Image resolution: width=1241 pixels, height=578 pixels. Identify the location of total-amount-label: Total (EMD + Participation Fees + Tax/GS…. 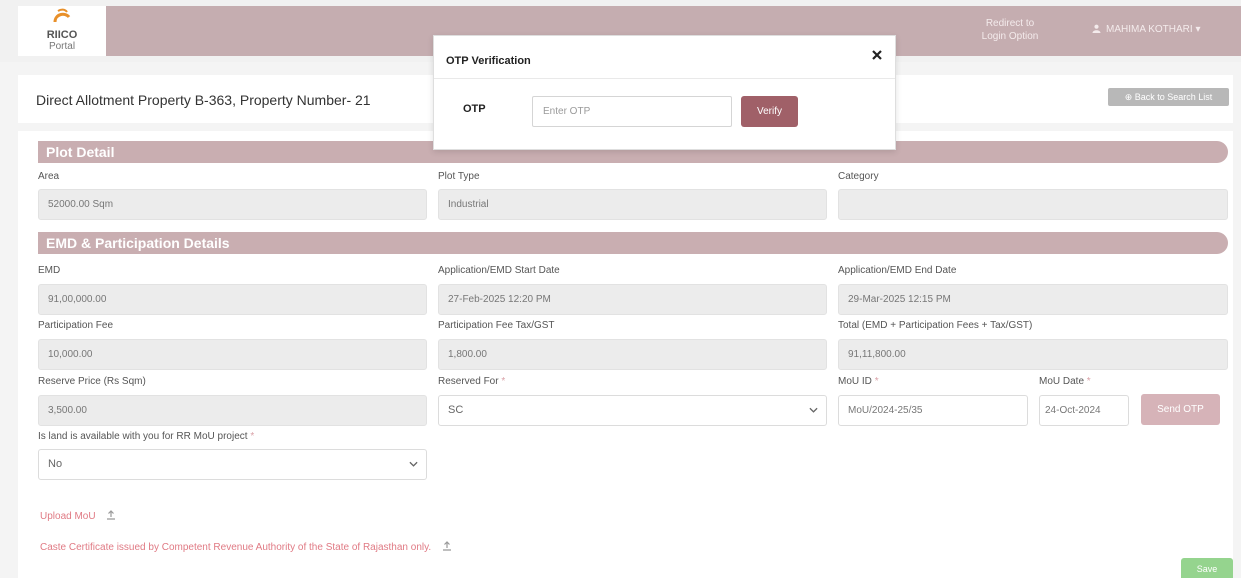
(935, 325).